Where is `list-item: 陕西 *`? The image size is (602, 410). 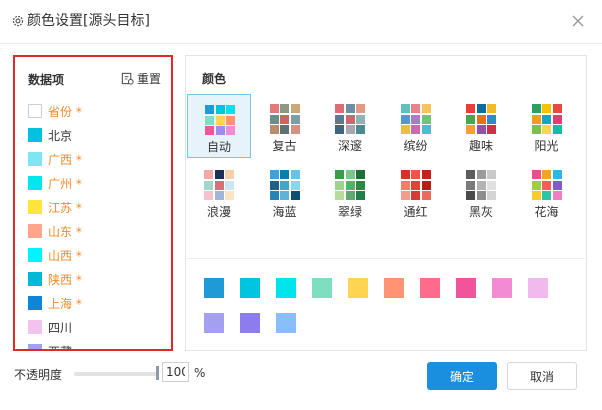 list-item: 陕西 * is located at coordinates (98, 279).